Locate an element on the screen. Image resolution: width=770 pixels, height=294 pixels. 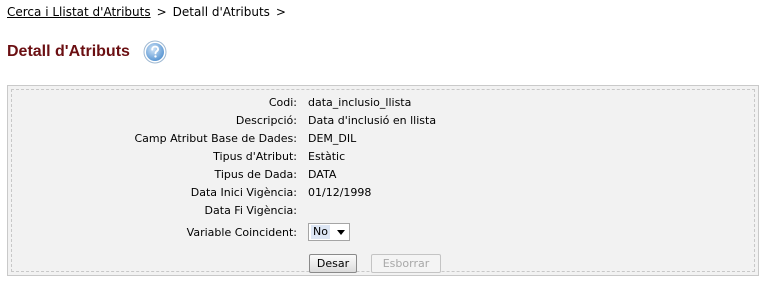
data-type-label: Tipus de Dada: is located at coordinates (255, 174).